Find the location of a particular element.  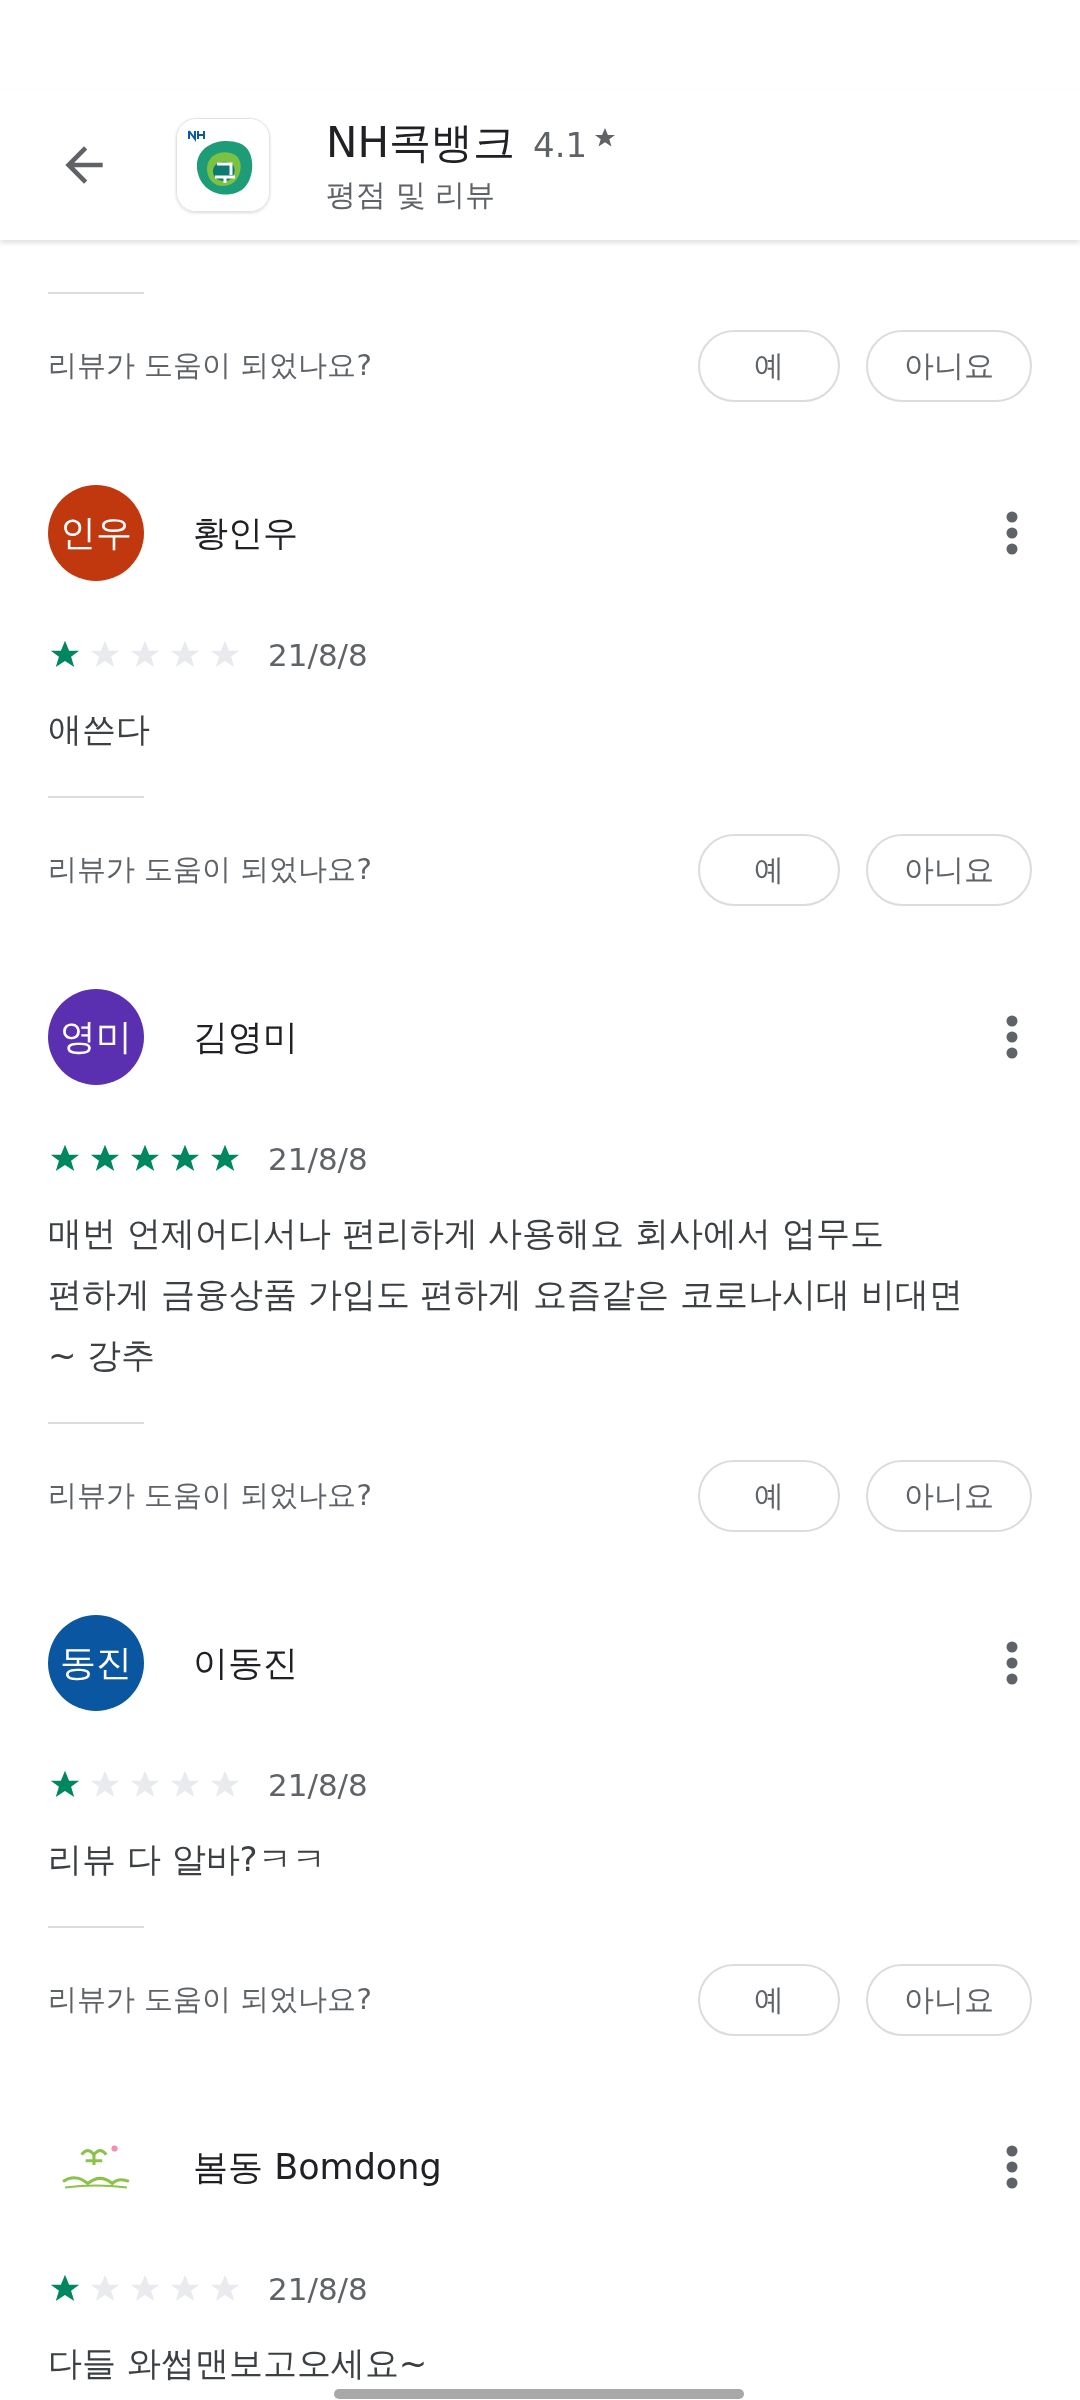

reviewer-name: 이동진 is located at coordinates (246, 1663).